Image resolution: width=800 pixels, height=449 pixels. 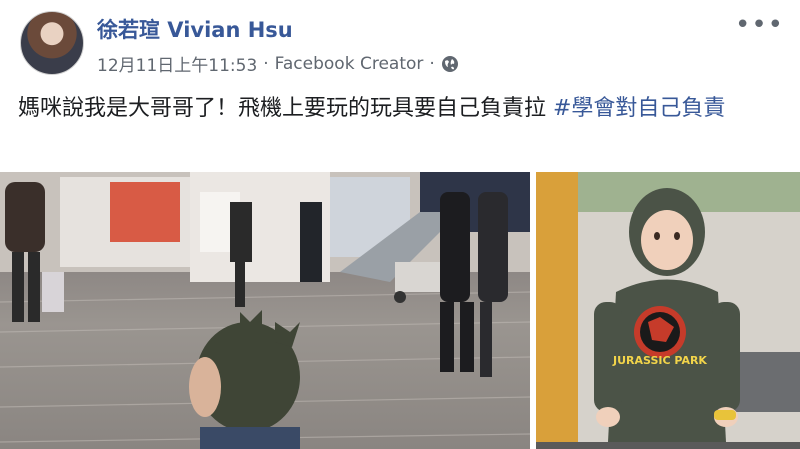 I want to click on post-meta: 12月11日上午11:53 · Facebook Creator ·, so click(x=278, y=63).